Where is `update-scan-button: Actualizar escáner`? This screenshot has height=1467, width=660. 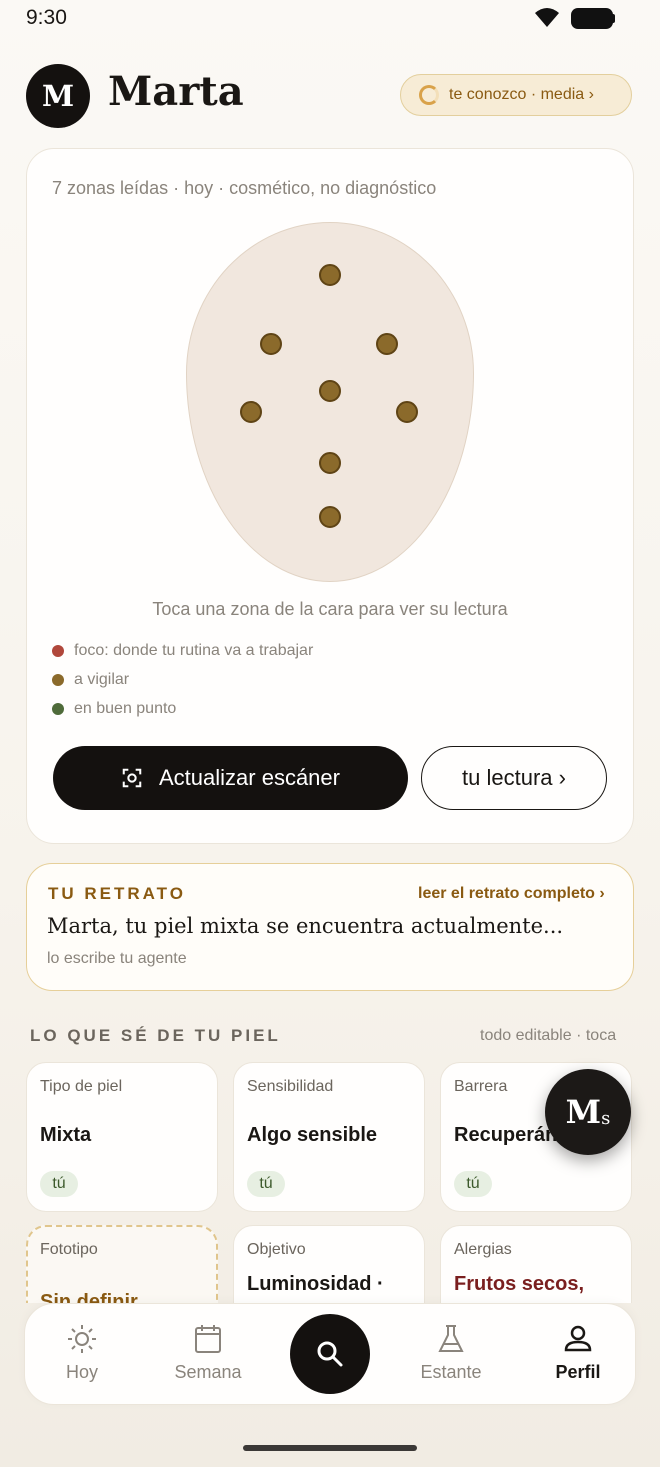
update-scan-button: Actualizar escáner is located at coordinates (230, 778).